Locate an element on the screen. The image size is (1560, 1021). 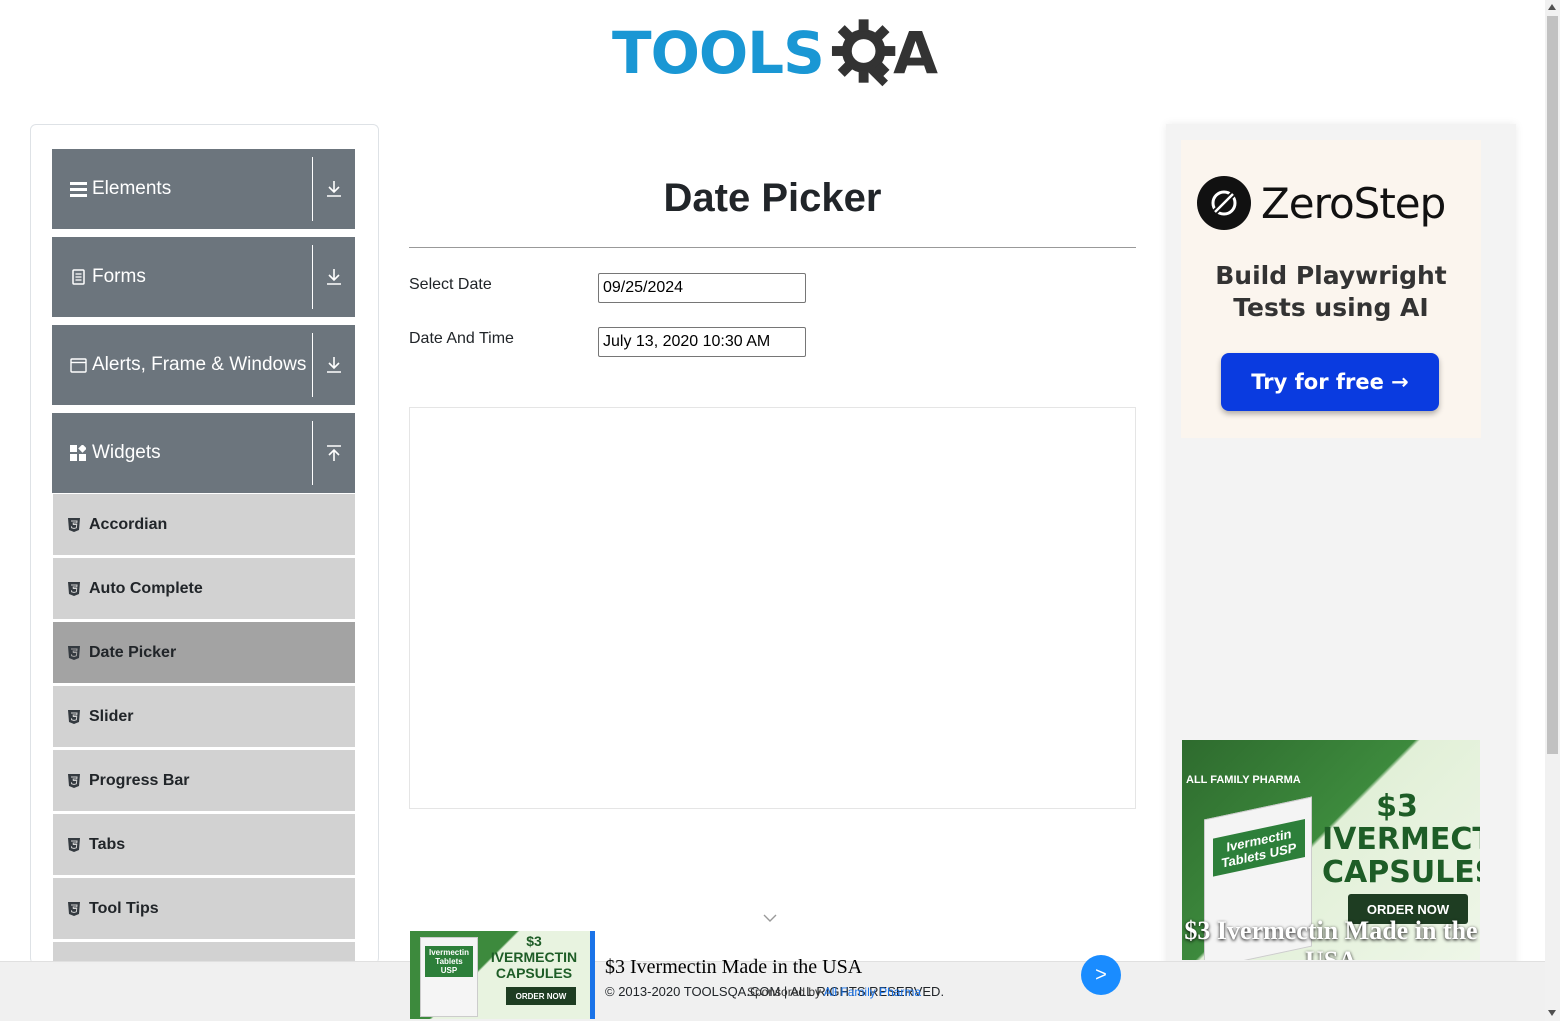
sidebar-item-tabs: Tabs is located at coordinates (204, 844).